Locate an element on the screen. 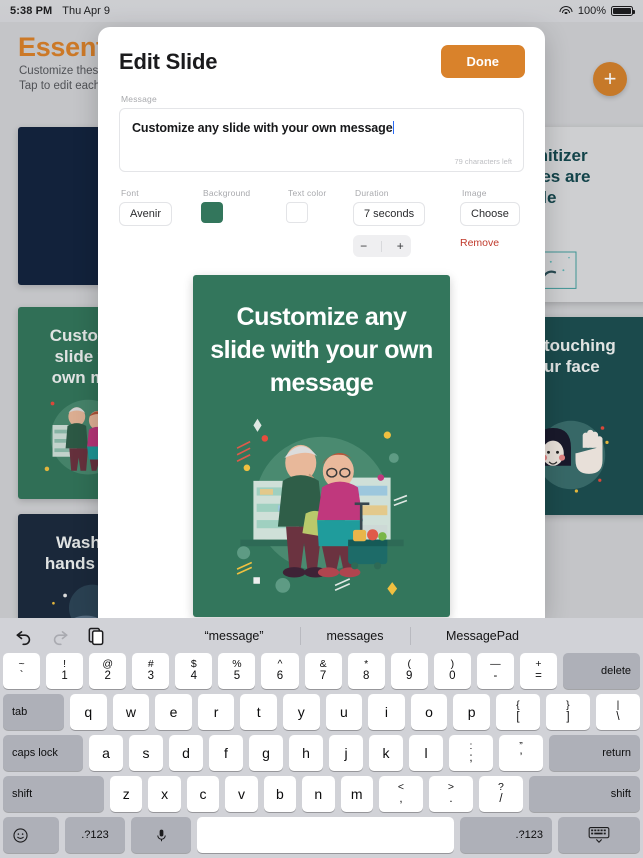  duration-increment-button: + is located at coordinates (400, 246).